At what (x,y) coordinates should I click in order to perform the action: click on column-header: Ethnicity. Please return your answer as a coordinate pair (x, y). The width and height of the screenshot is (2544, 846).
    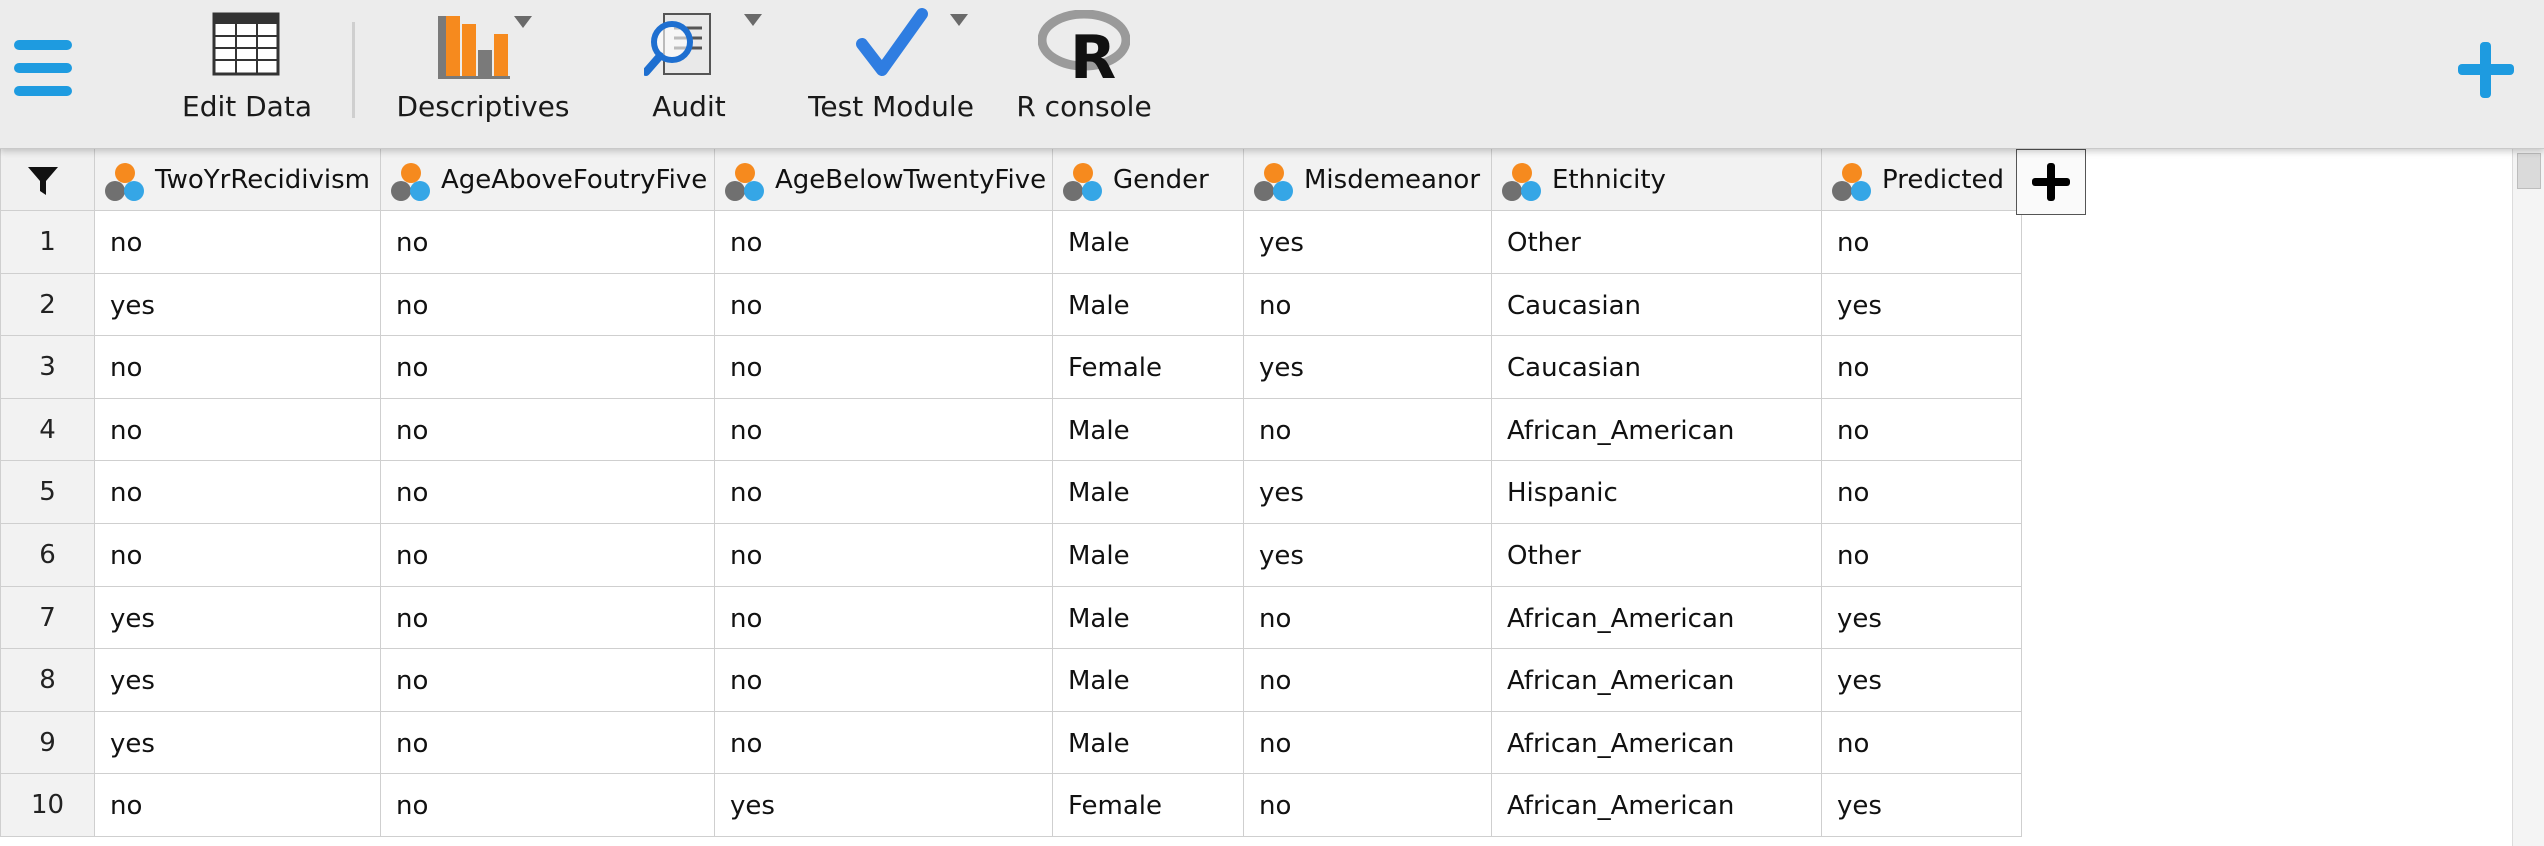
    Looking at the image, I should click on (1657, 180).